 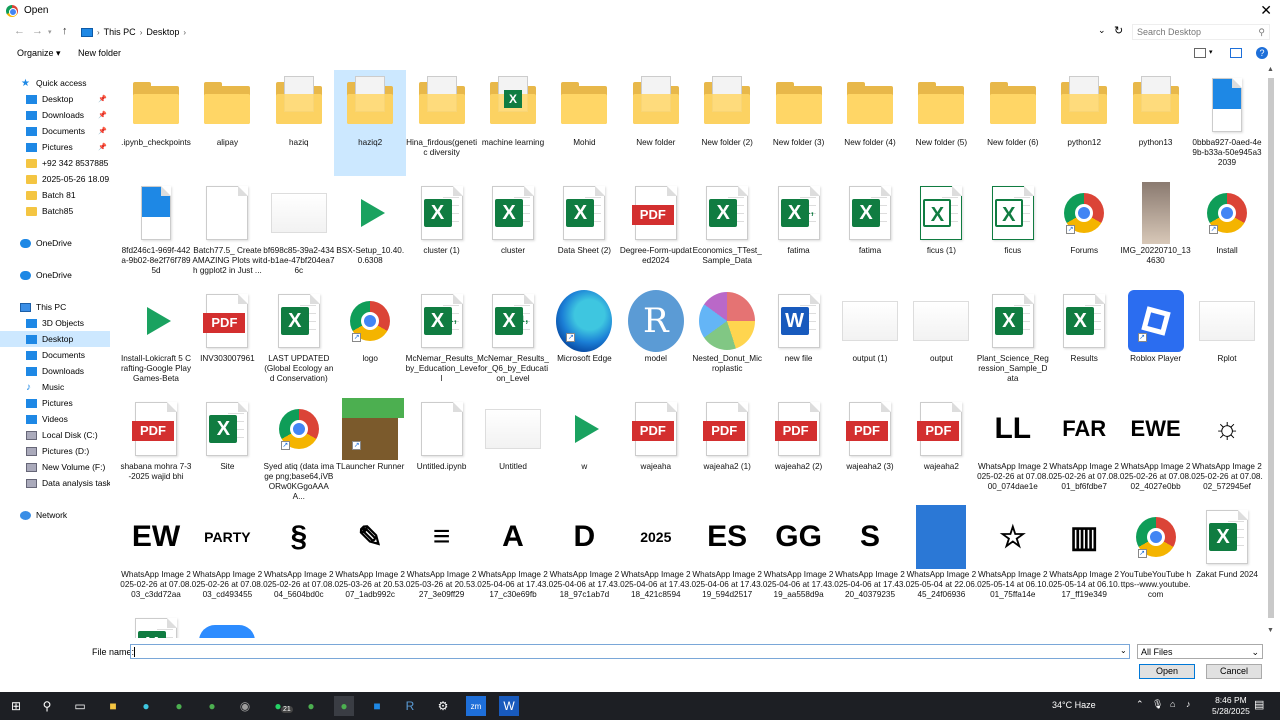 I want to click on file-type-select: All Files ⌄, so click(x=1200, y=651).